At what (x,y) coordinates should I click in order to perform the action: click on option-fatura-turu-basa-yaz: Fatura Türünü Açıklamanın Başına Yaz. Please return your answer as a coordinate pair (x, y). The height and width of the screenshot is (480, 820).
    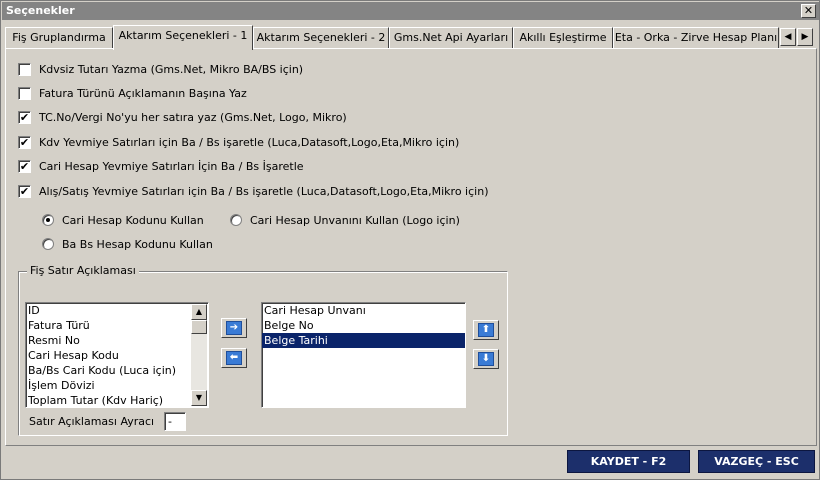
    Looking at the image, I should click on (132, 93).